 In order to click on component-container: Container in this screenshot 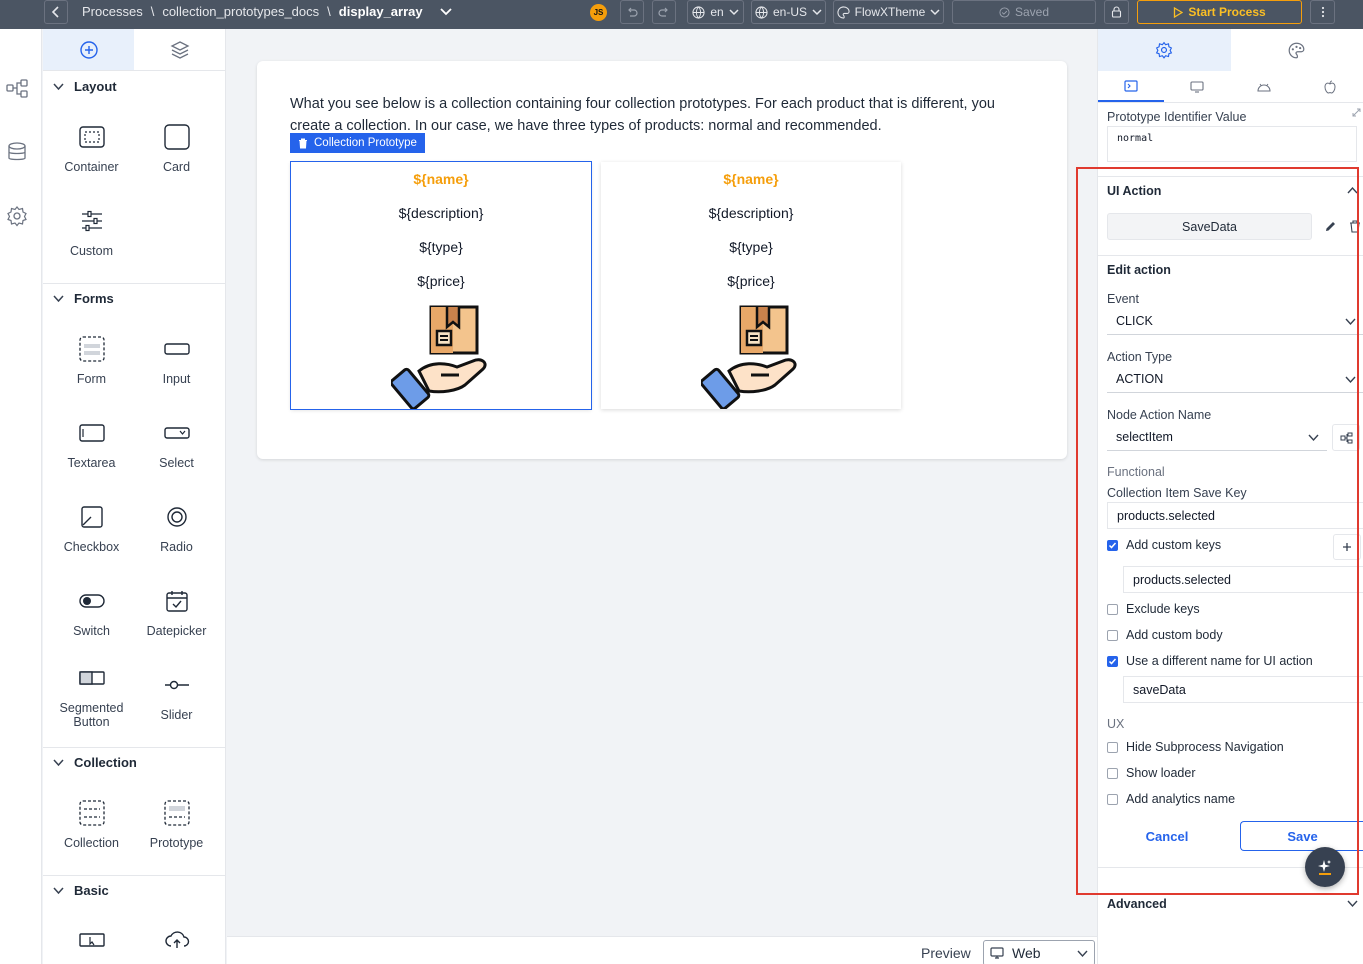, I will do `click(91, 149)`.